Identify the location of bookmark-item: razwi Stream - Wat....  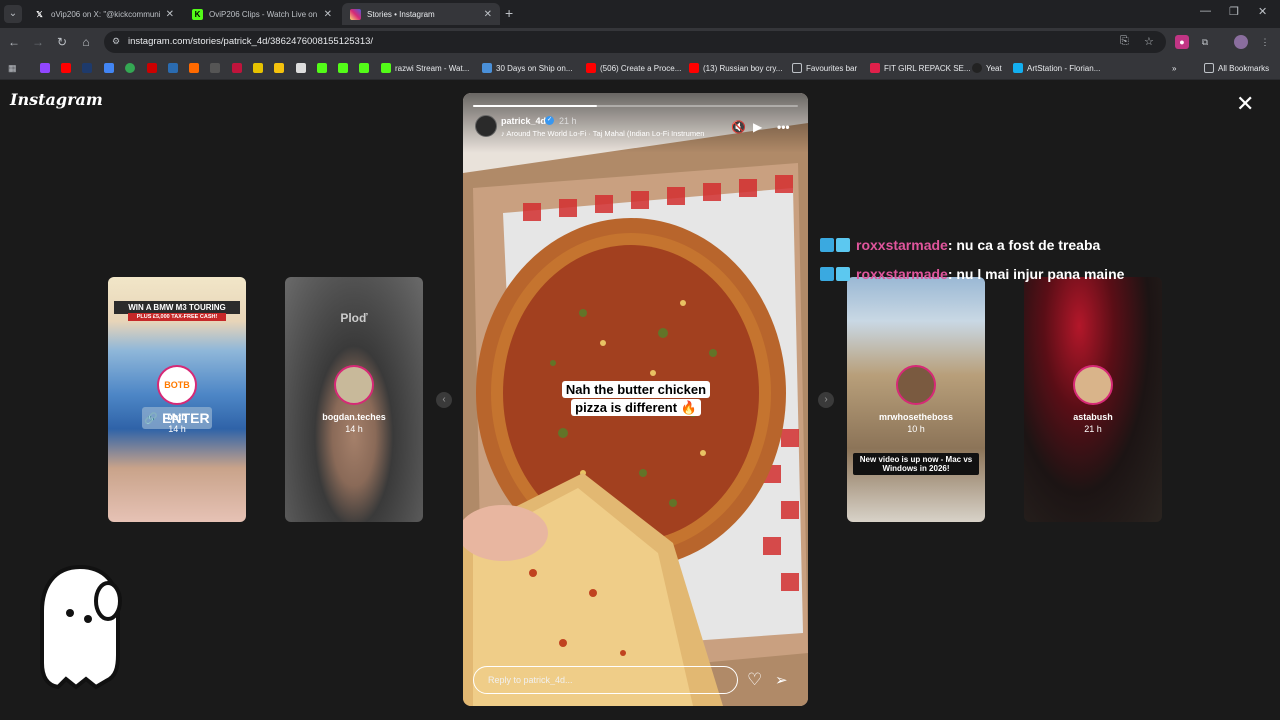
(425, 68).